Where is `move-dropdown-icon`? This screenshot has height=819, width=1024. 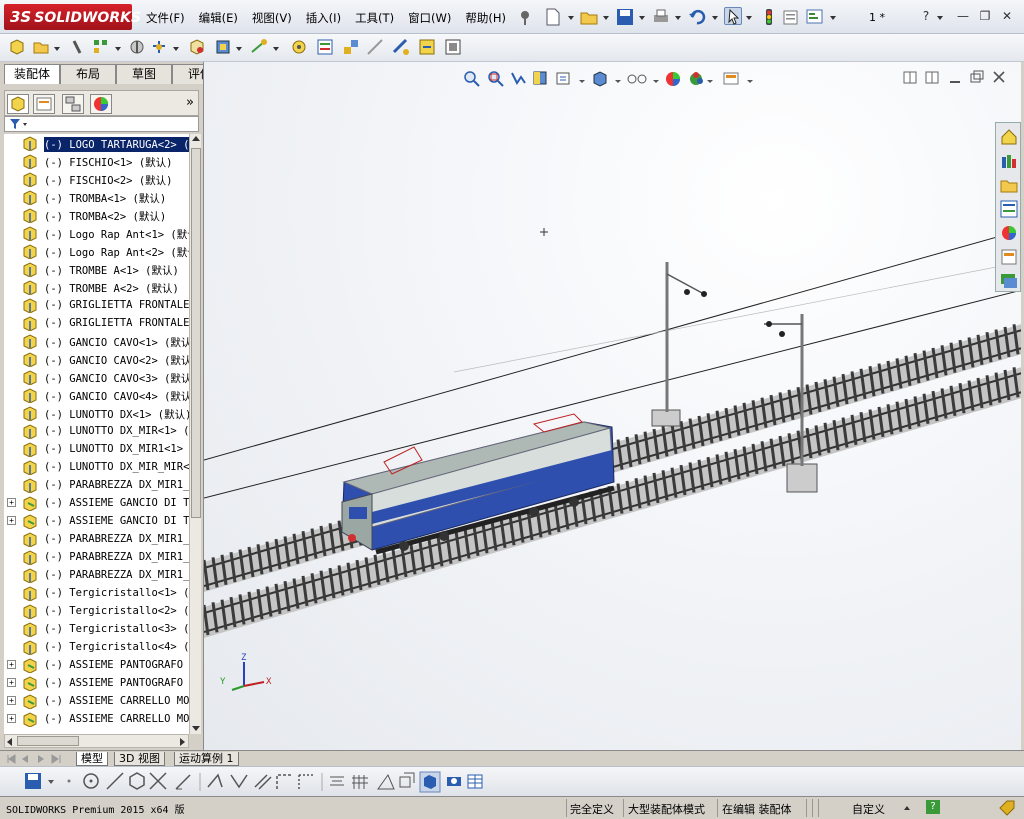
move-dropdown-icon is located at coordinates (176, 49).